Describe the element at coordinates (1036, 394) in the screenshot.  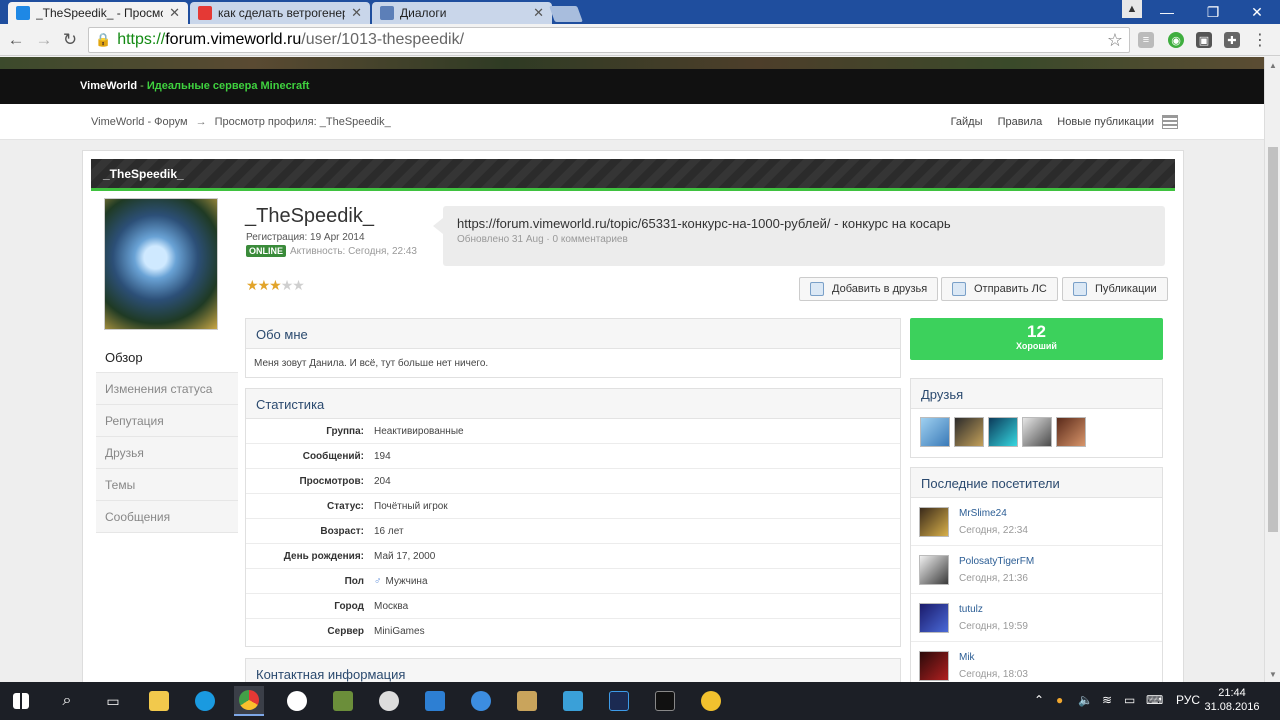
I see `friends-title: Друзья` at that location.